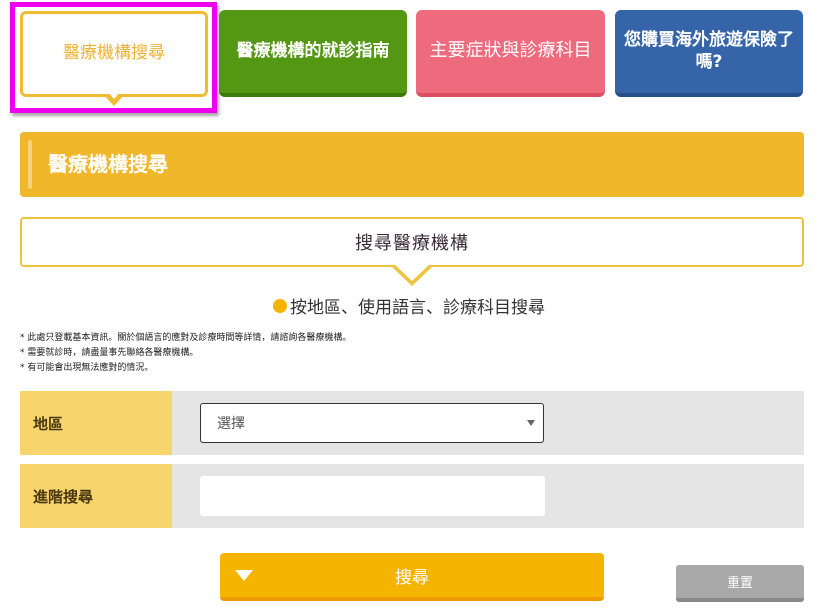 The height and width of the screenshot is (609, 818). Describe the element at coordinates (114, 53) in the screenshot. I see `tab-label: 醫療機構搜尋` at that location.